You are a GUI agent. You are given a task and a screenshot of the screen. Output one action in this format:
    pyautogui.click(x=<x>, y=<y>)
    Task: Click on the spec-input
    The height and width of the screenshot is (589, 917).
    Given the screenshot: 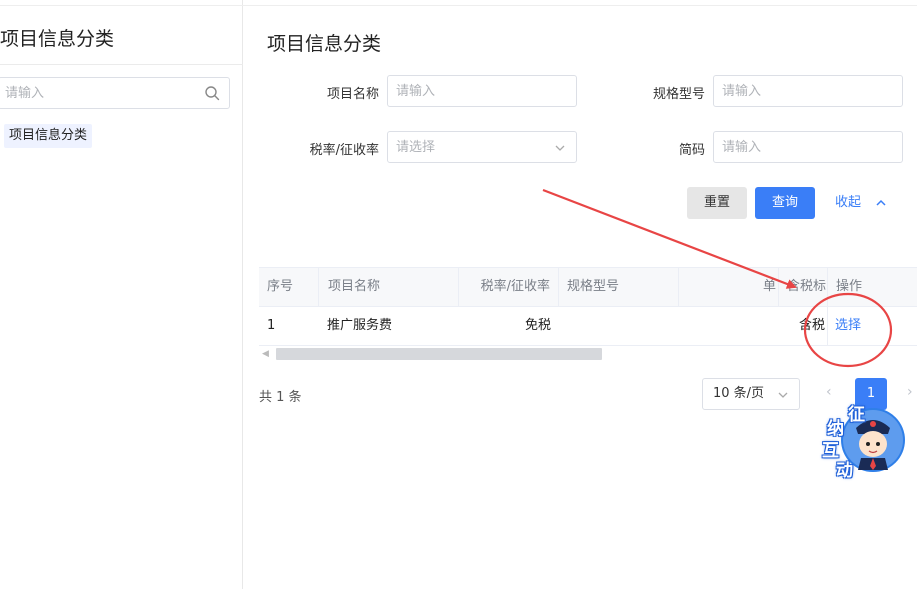 What is the action you would take?
    pyautogui.click(x=808, y=91)
    